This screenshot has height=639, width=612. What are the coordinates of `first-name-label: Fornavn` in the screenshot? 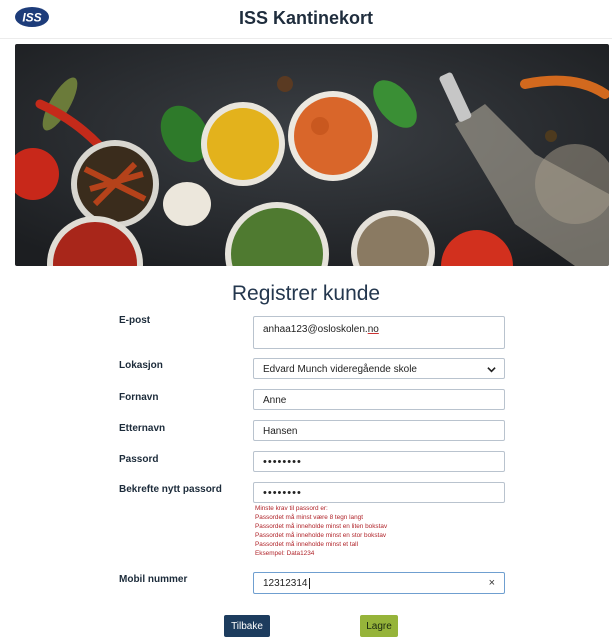 It's located at (139, 397).